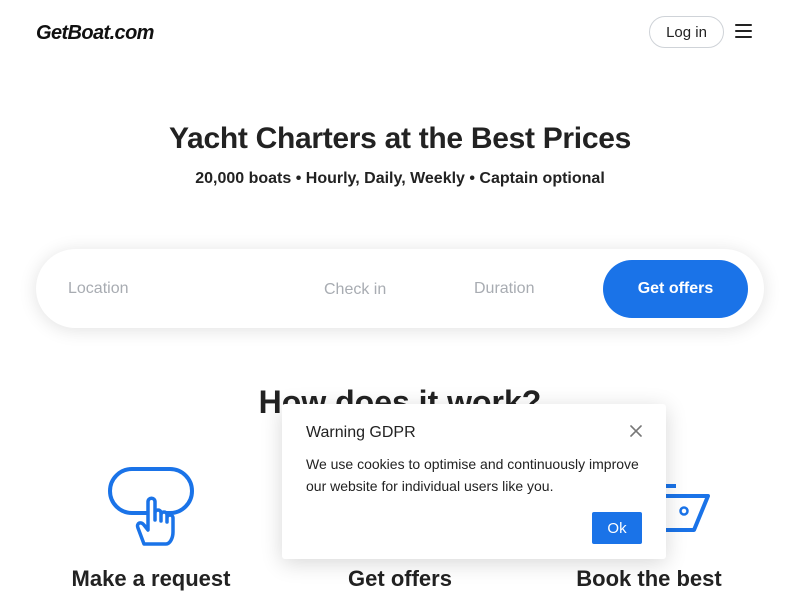 The height and width of the screenshot is (600, 800). What do you see at coordinates (636, 431) in the screenshot?
I see `close-icon` at bounding box center [636, 431].